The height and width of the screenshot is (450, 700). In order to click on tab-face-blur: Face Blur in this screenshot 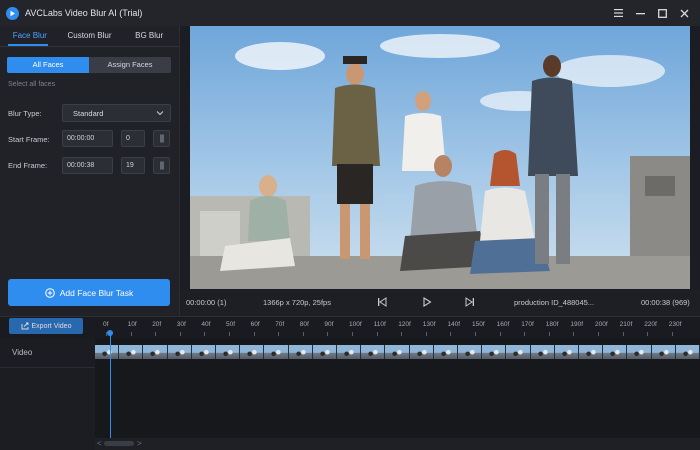, I will do `click(30, 36)`.